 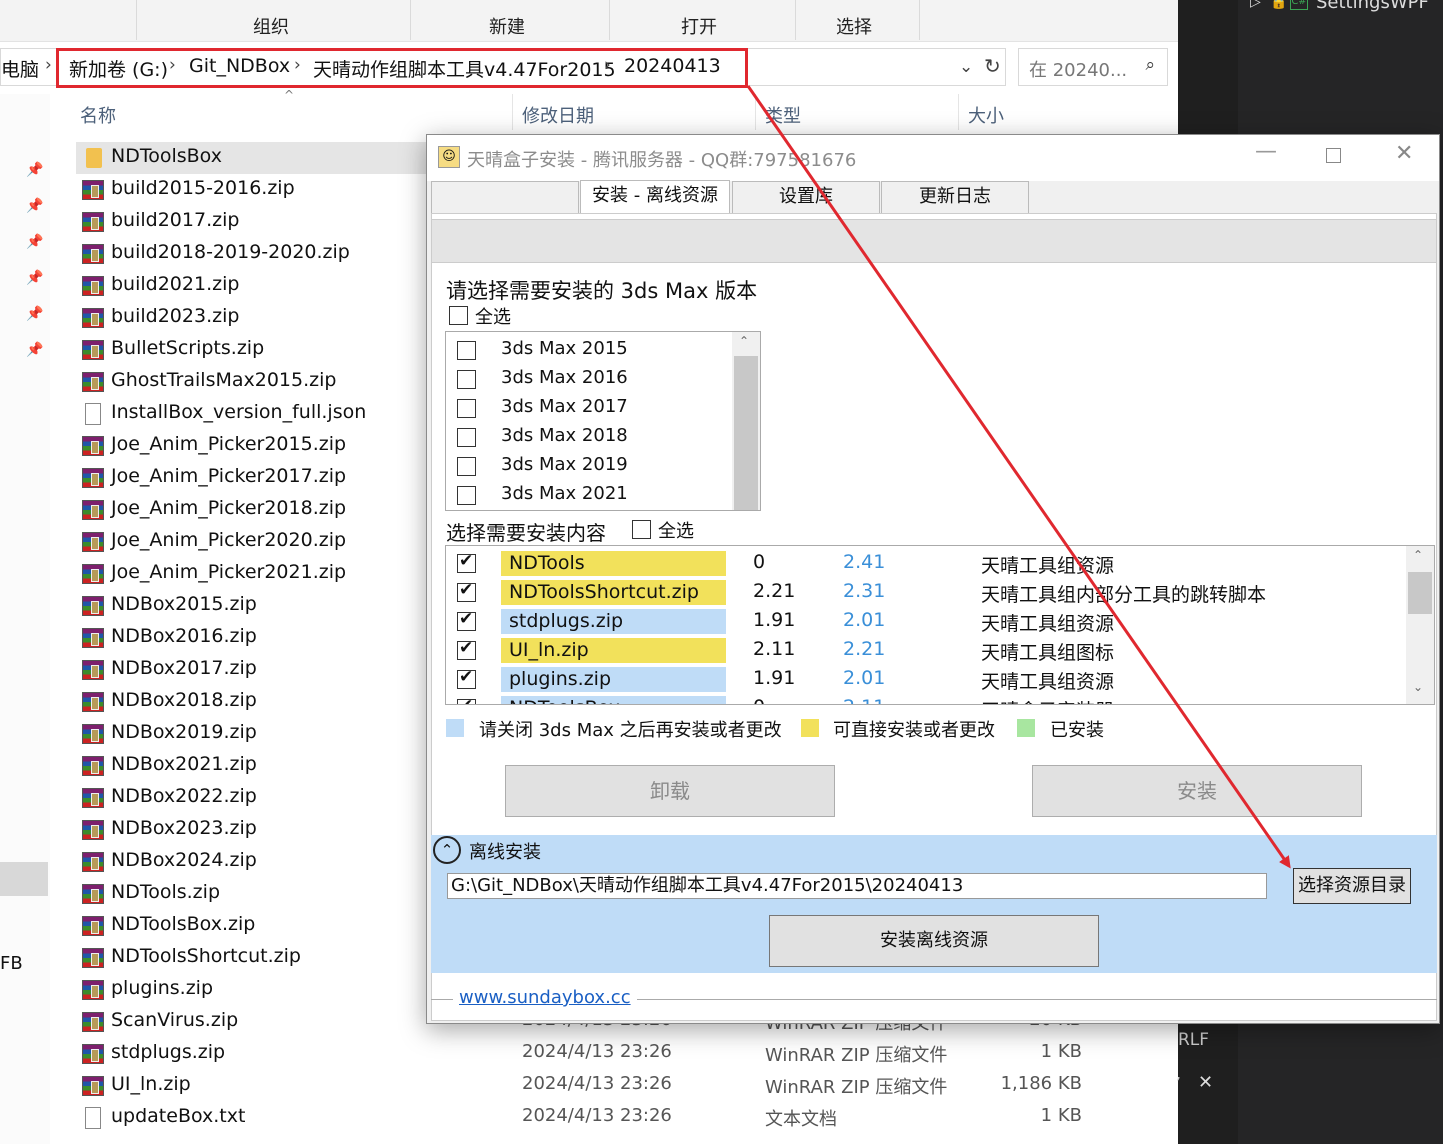 I want to click on file-row: updateBox.txt 2024/4/13 23:26 文本文档 1 KB, so click(x=626, y=1118).